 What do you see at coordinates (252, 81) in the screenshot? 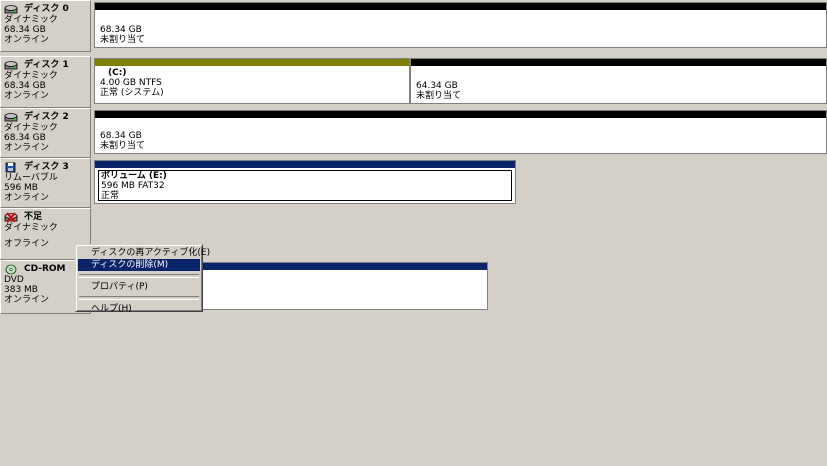
I see `partition-c-drive: (C:) 4.00 GB NTFS 正常 (システム)` at bounding box center [252, 81].